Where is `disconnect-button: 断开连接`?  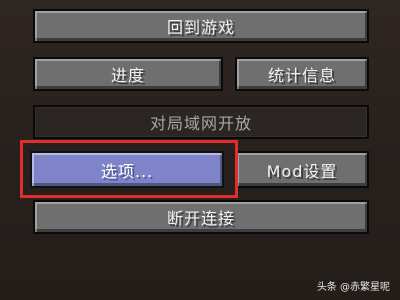
disconnect-button: 断开连接 is located at coordinates (201, 217).